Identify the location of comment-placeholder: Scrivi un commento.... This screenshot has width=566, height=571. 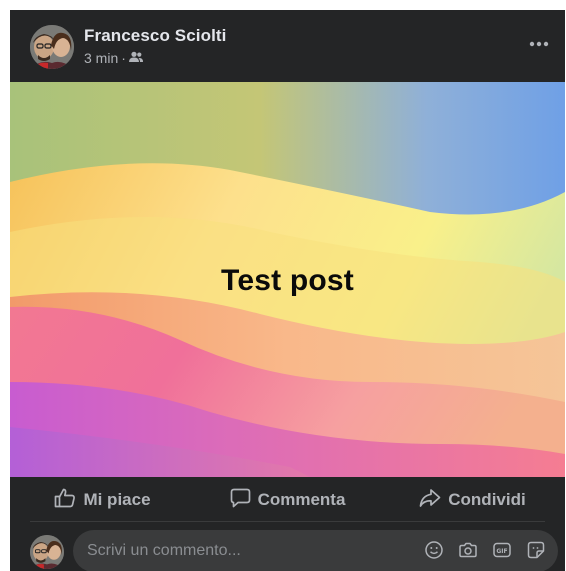
(164, 550).